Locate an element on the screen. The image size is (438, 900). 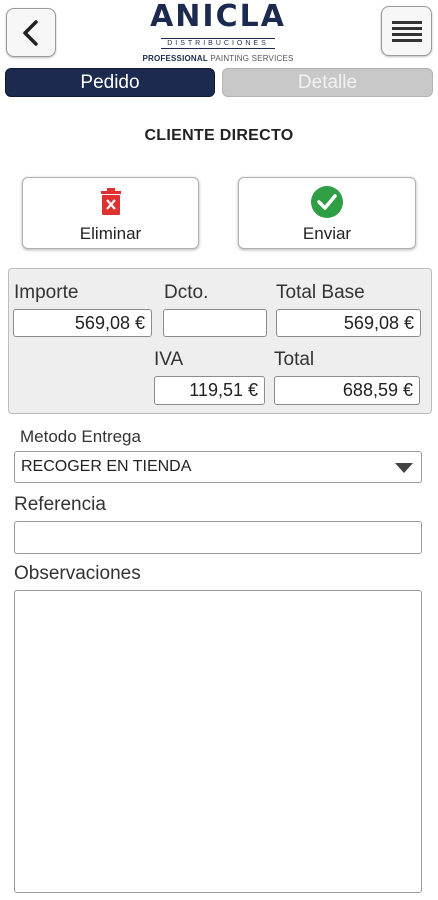
delete-button: Eliminar is located at coordinates (110, 213).